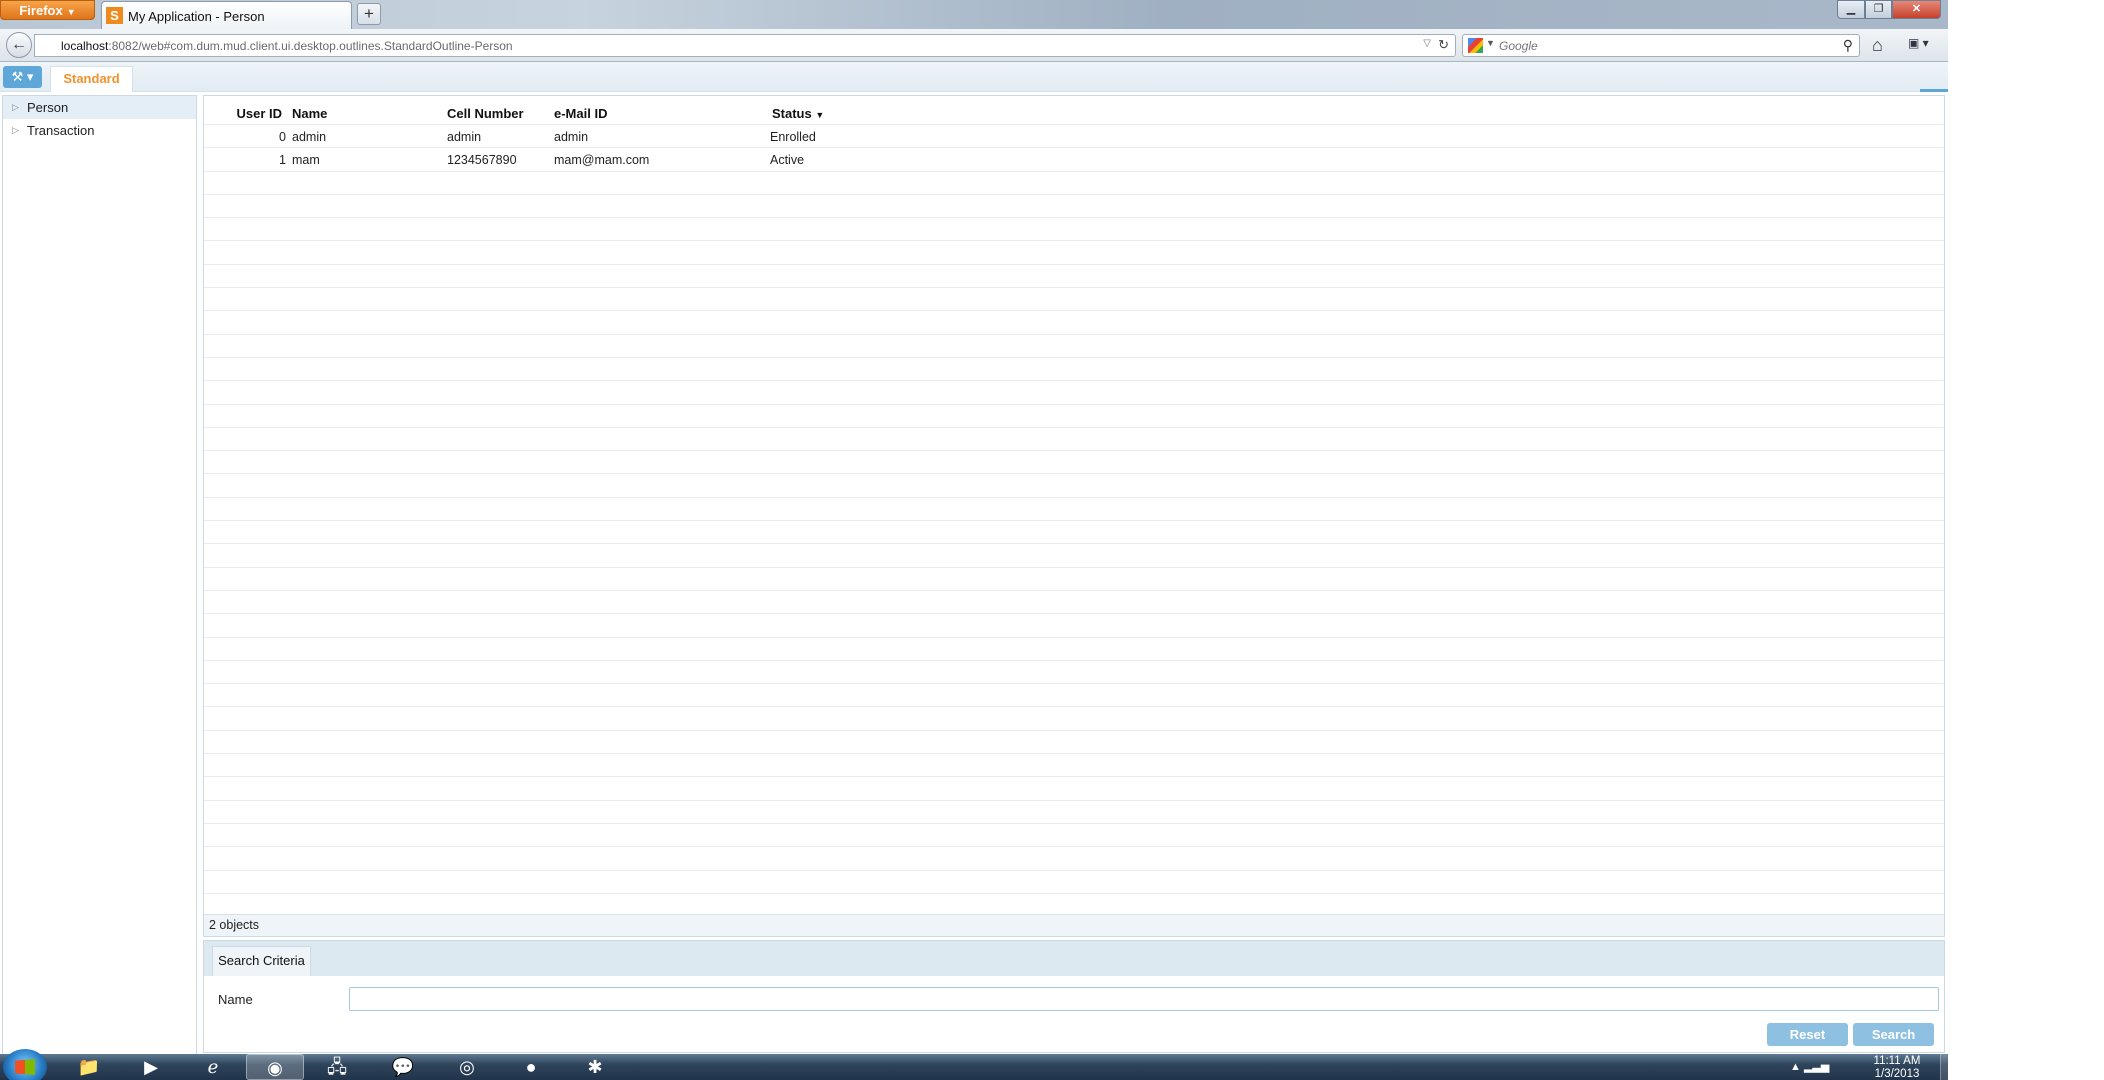 Image resolution: width=2104 pixels, height=1080 pixels. Describe the element at coordinates (89, 1067) in the screenshot. I see `explorer-icon: 📁` at that location.